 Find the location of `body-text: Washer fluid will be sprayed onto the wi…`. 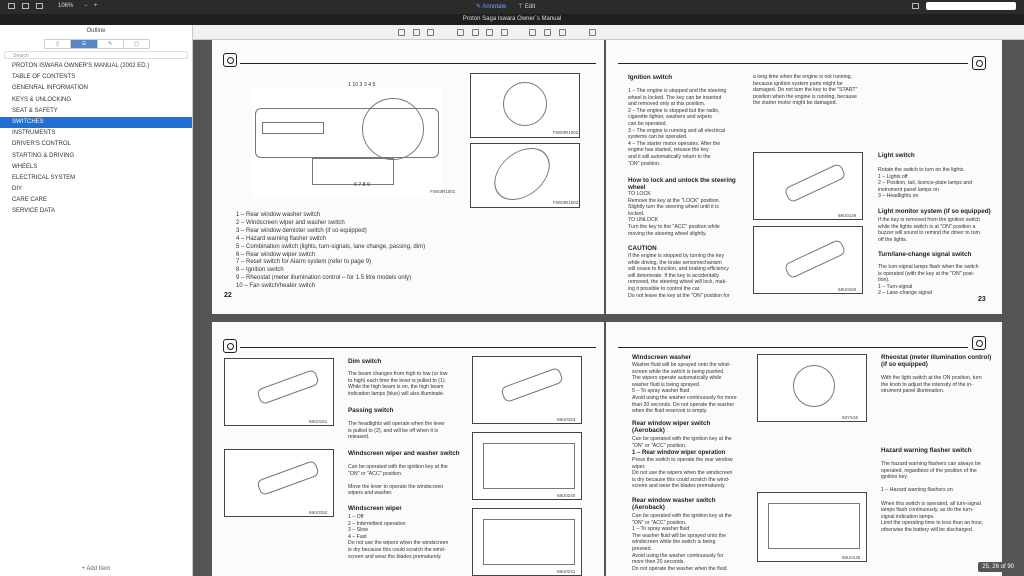

body-text: Washer fluid will be sprayed onto the wi… is located at coordinates (684, 388).